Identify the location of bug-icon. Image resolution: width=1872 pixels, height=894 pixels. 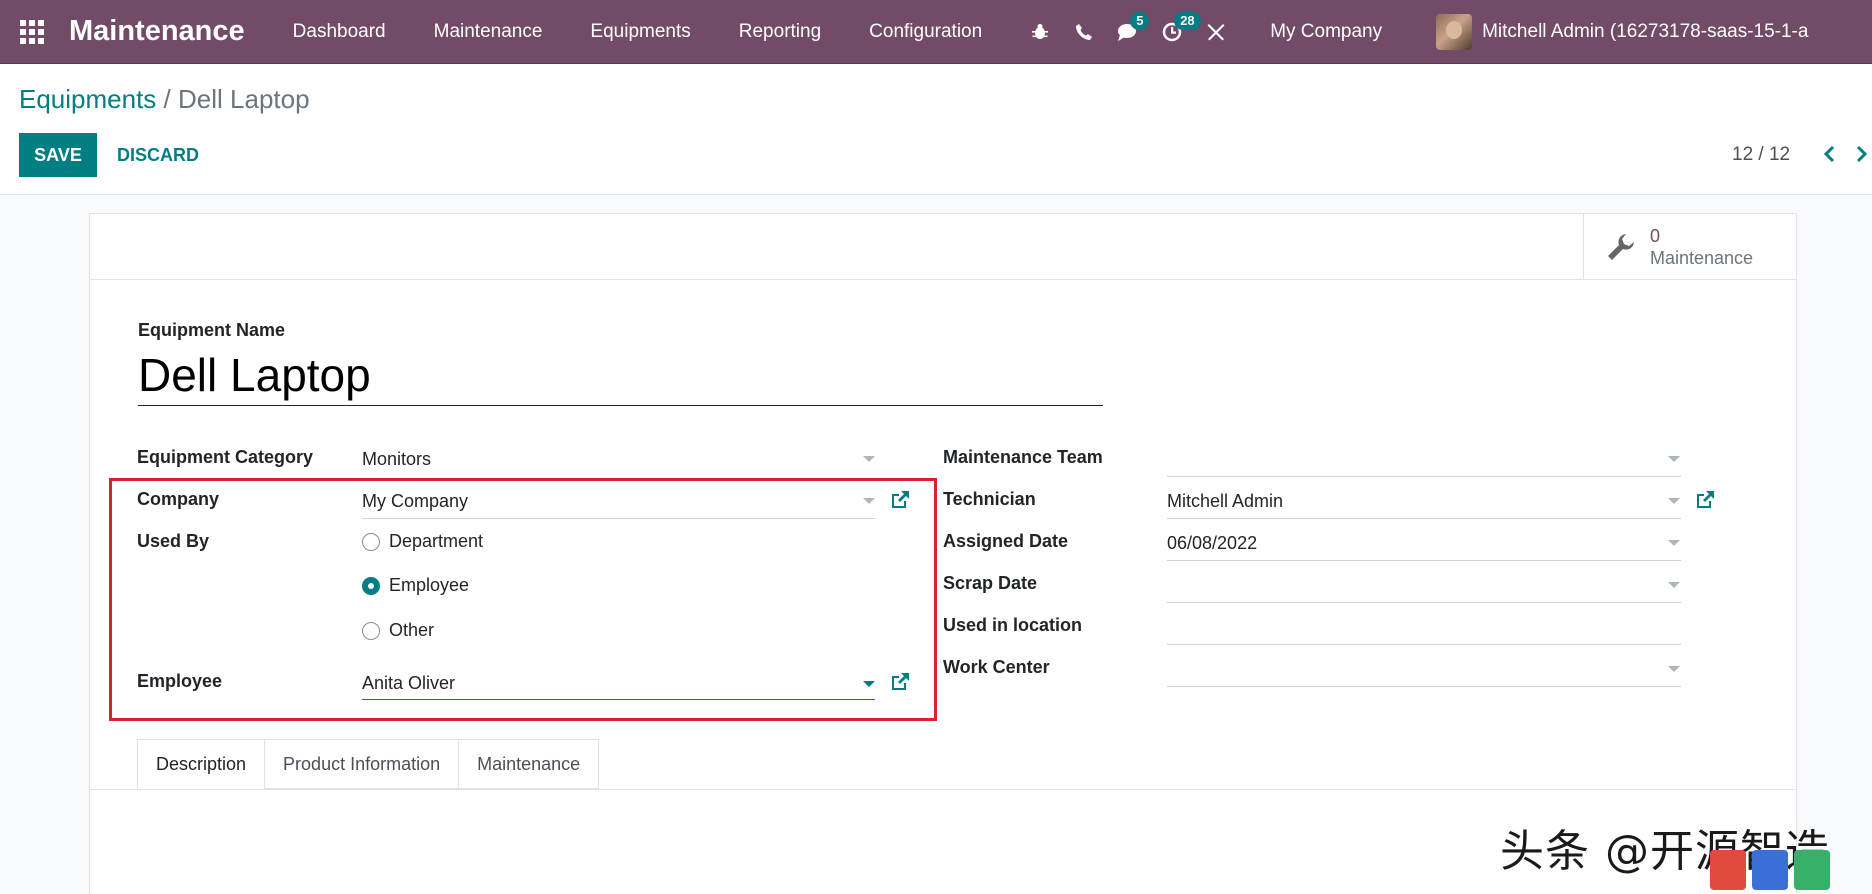
(1040, 32).